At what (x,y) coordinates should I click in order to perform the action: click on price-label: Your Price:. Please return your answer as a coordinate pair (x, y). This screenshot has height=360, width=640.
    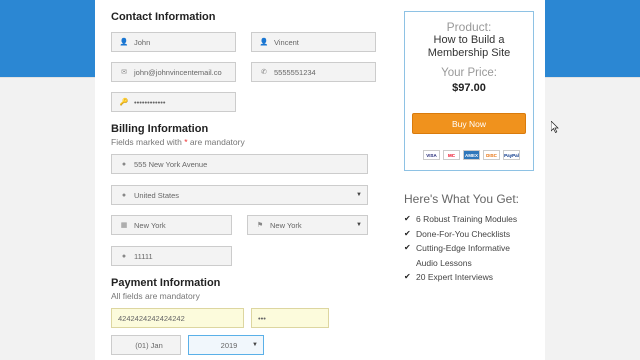
    Looking at the image, I should click on (469, 73).